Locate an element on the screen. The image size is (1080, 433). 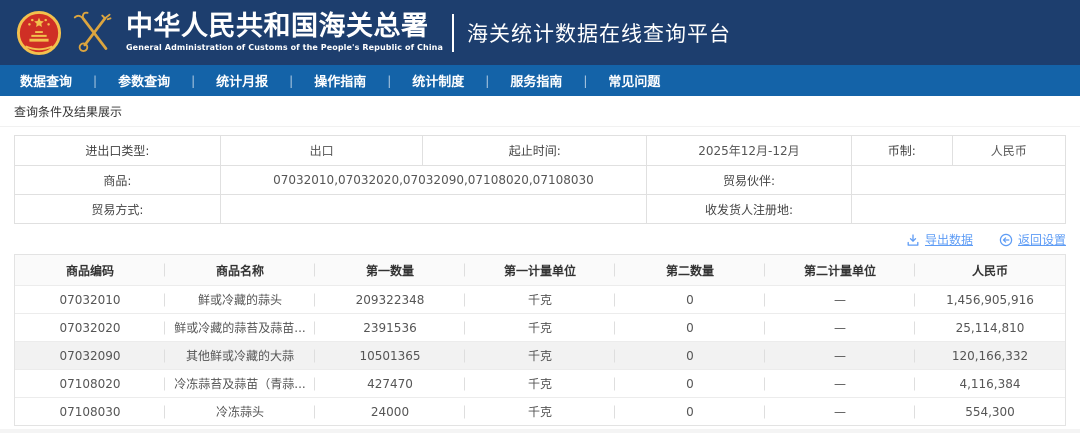
return-settings-link: 返回设置 is located at coordinates (1032, 239).